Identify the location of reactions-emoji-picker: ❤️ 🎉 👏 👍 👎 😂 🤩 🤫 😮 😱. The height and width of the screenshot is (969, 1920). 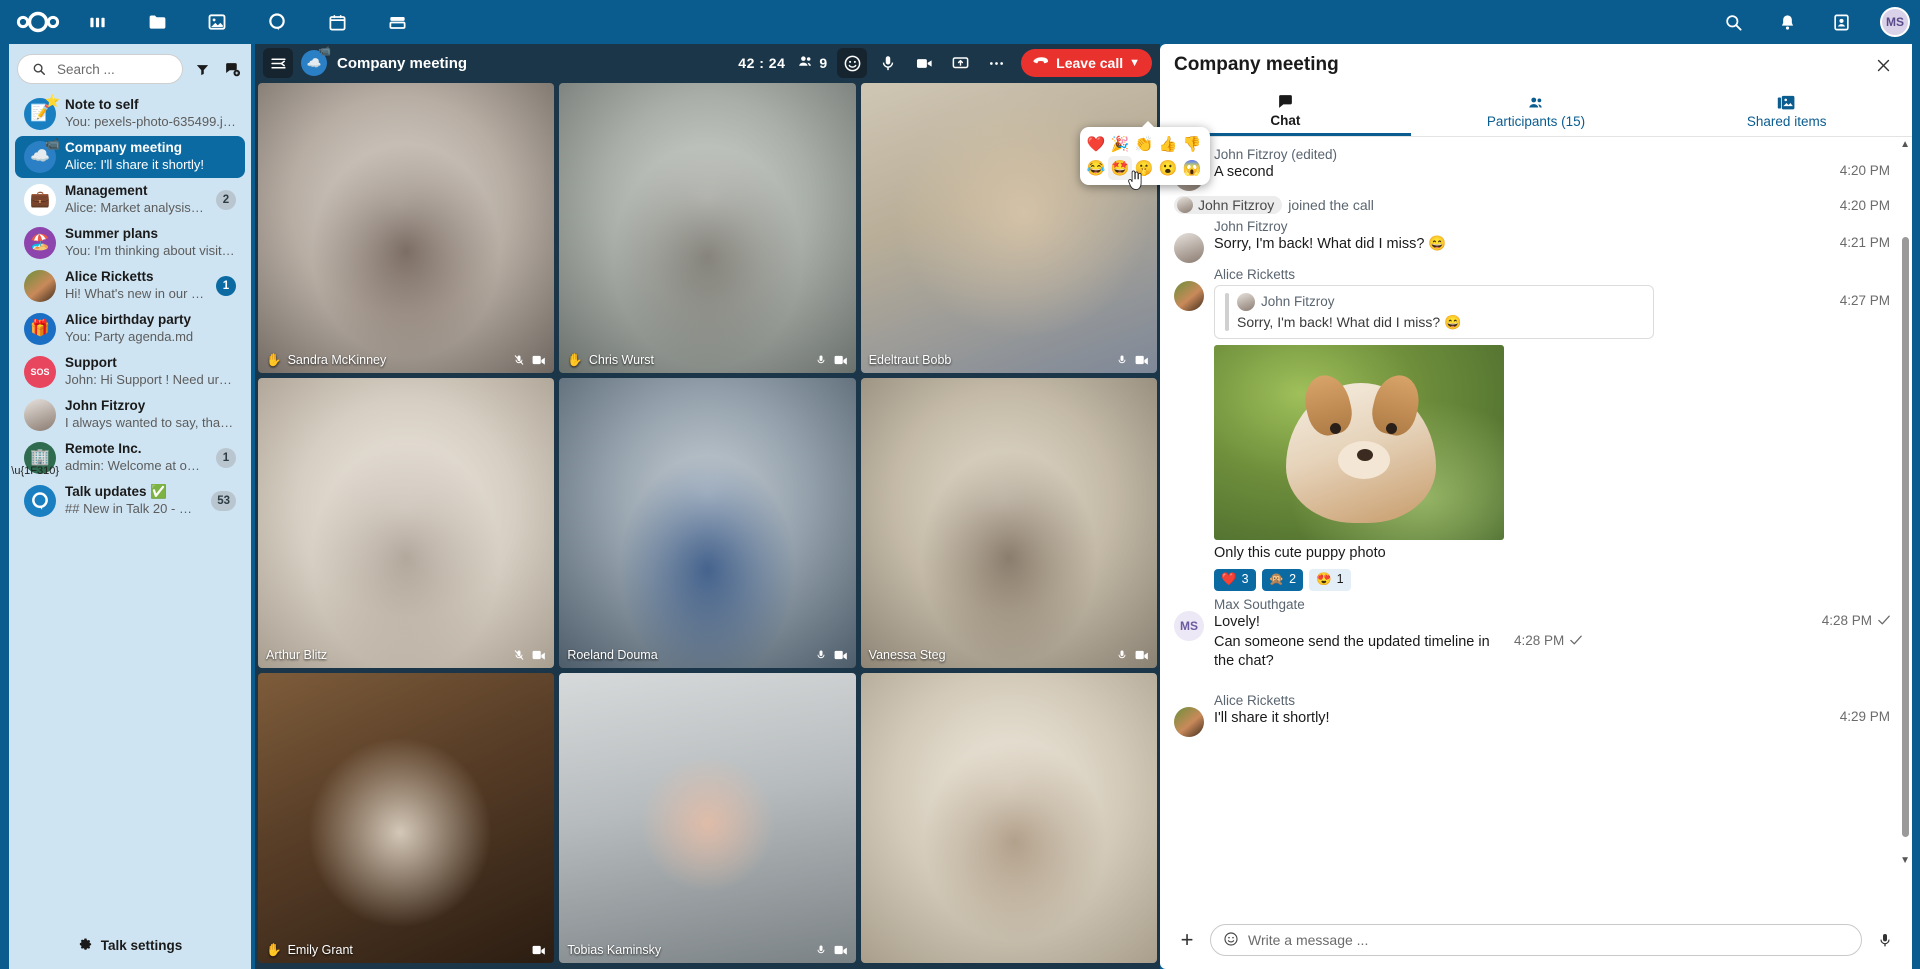
(1145, 153).